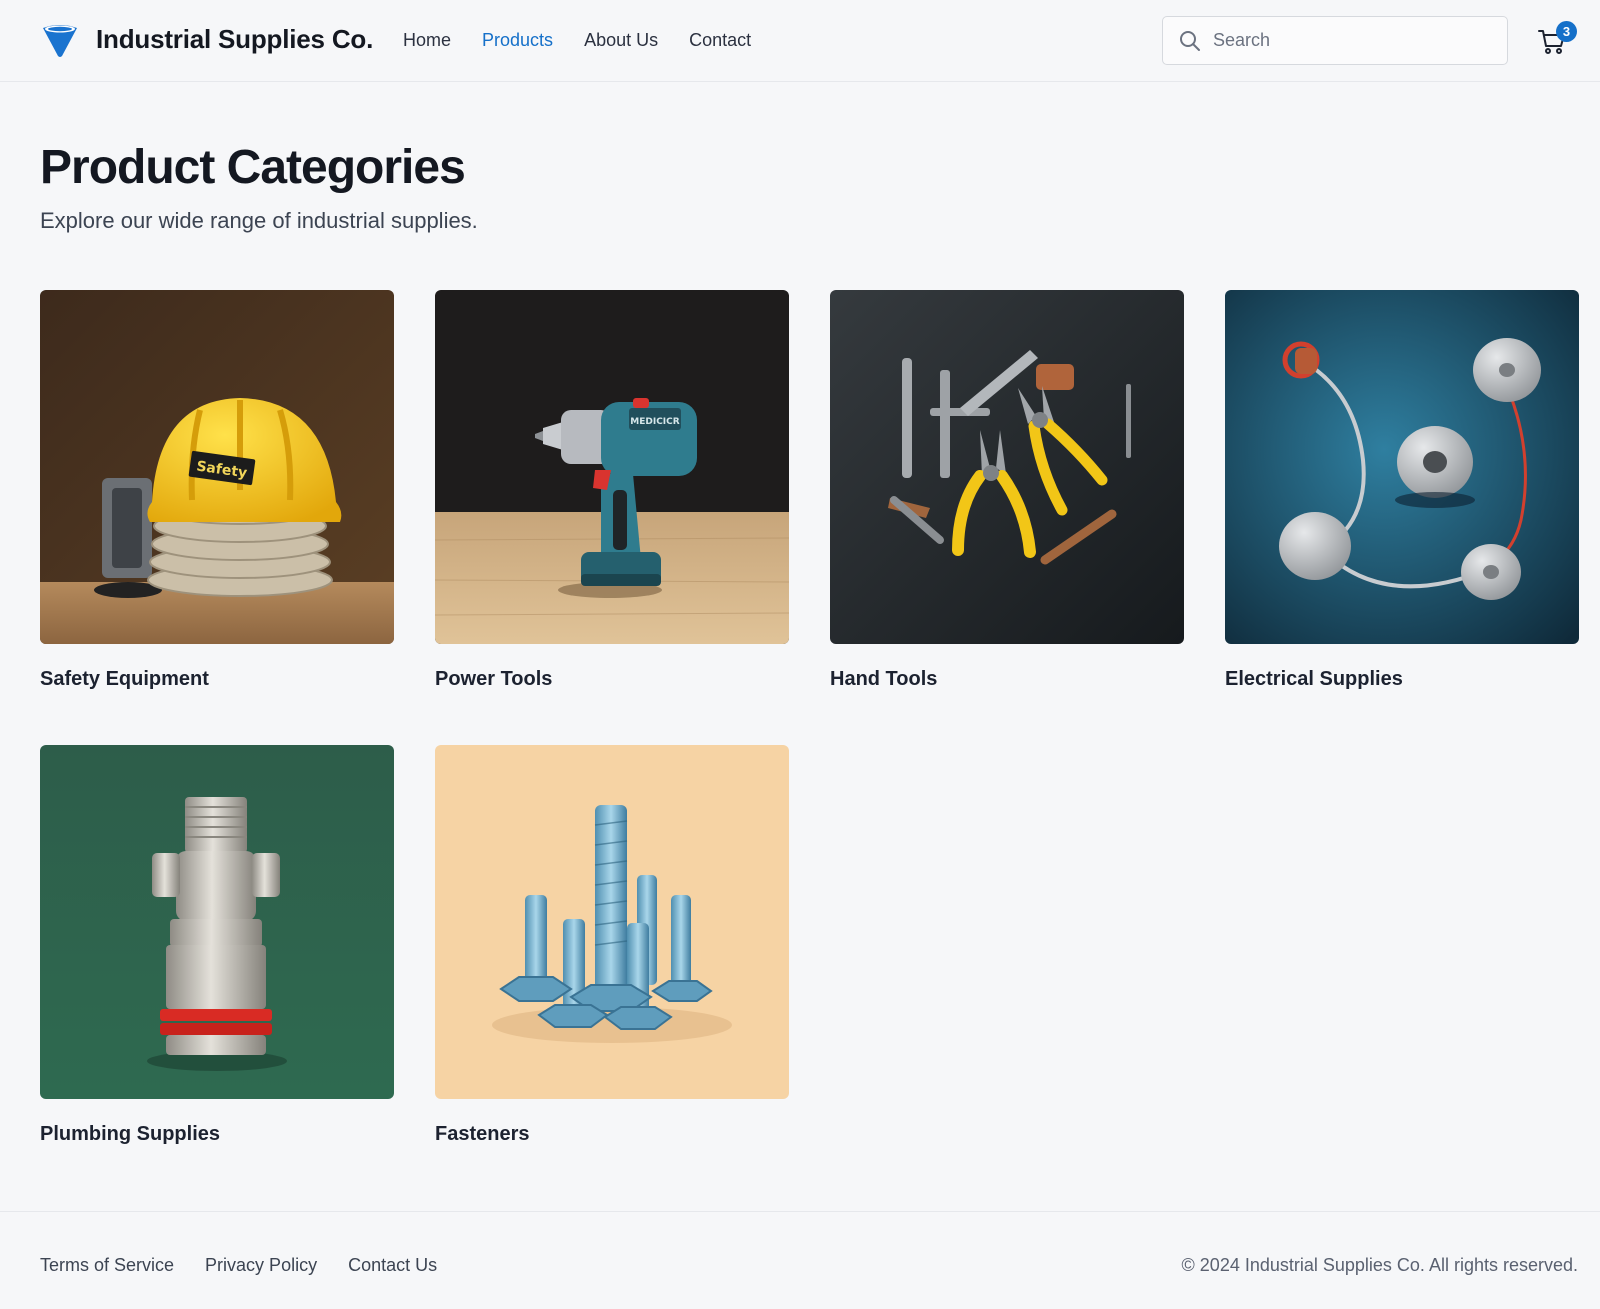  I want to click on category-card-hand-tools: Hand Tools, so click(1007, 490).